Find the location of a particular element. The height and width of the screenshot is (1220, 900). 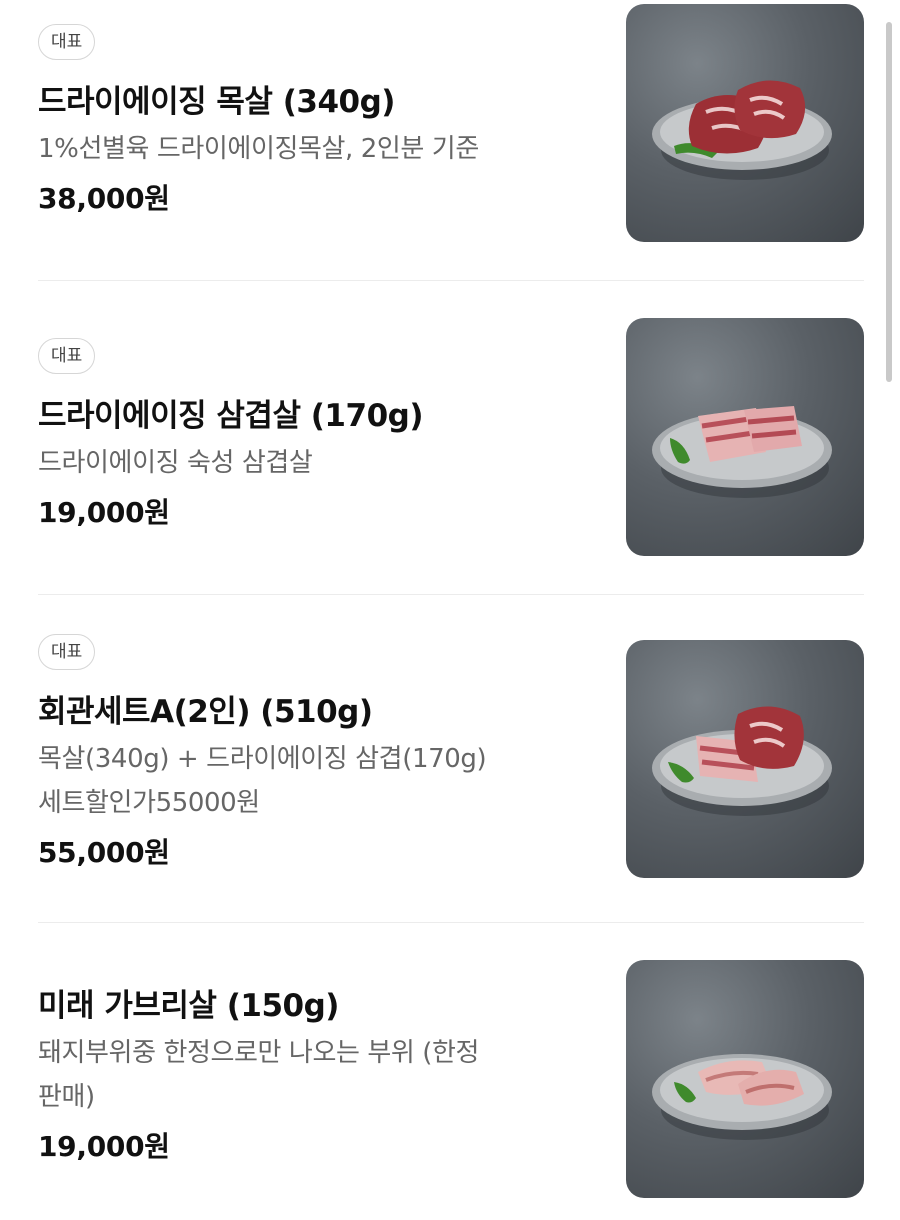

menu-item-description-line: 세트할인가55000원 is located at coordinates (149, 803).